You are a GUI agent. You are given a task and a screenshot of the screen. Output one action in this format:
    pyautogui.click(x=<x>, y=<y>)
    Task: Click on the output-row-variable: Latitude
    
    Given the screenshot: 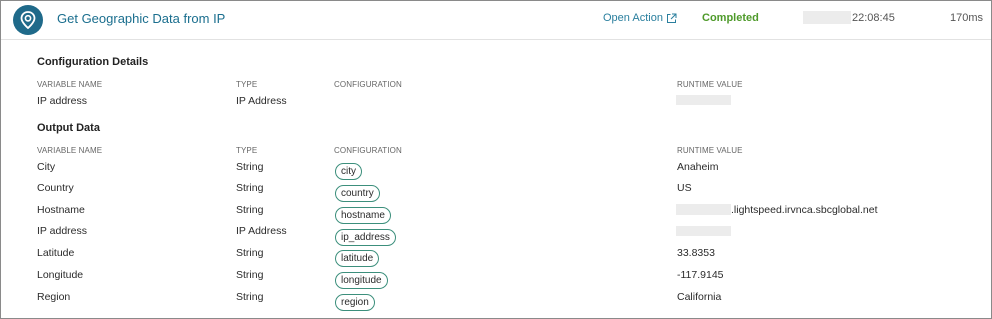 What is the action you would take?
    pyautogui.click(x=56, y=253)
    